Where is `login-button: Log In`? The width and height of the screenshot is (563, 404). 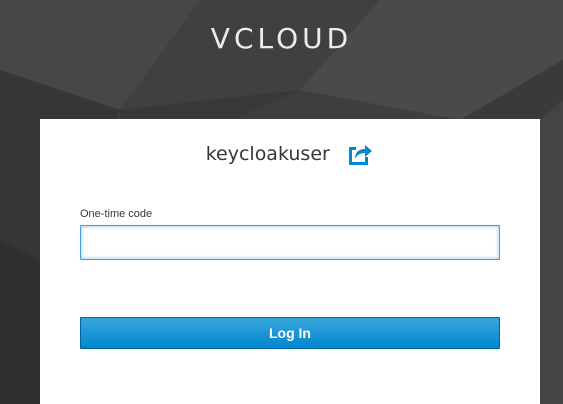
login-button: Log In is located at coordinates (290, 333).